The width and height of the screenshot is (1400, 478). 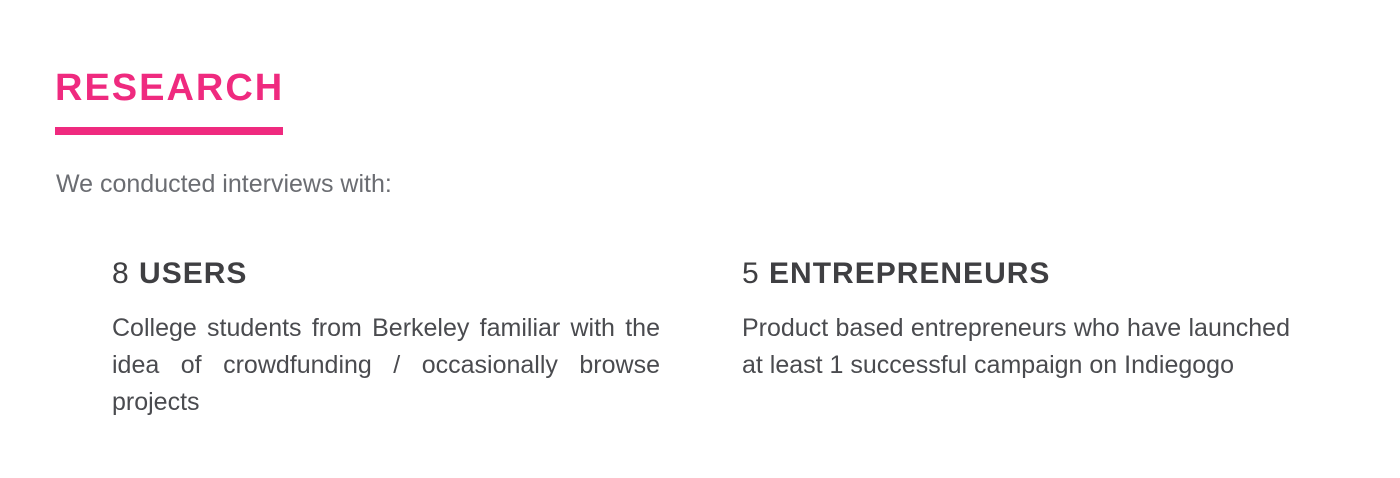 I want to click on users-heading: 8 USERS, so click(x=386, y=274).